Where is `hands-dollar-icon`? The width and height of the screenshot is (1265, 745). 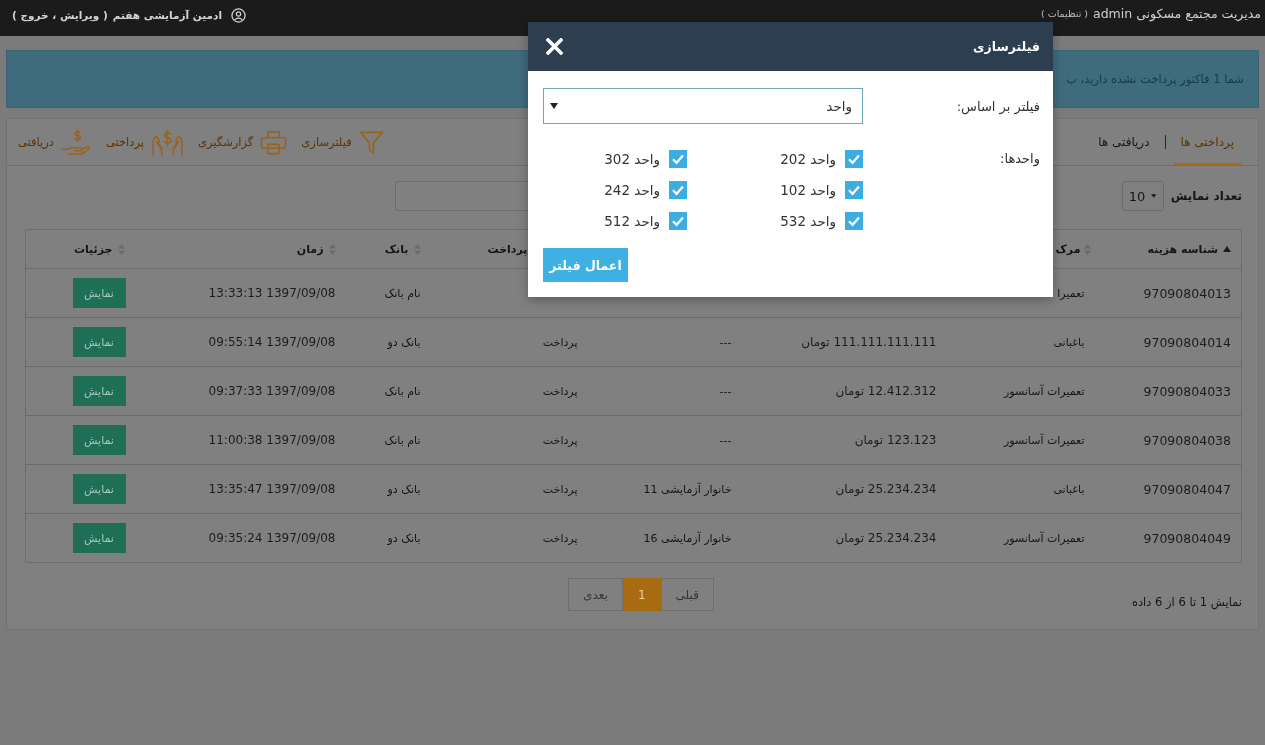 hands-dollar-icon is located at coordinates (167, 142).